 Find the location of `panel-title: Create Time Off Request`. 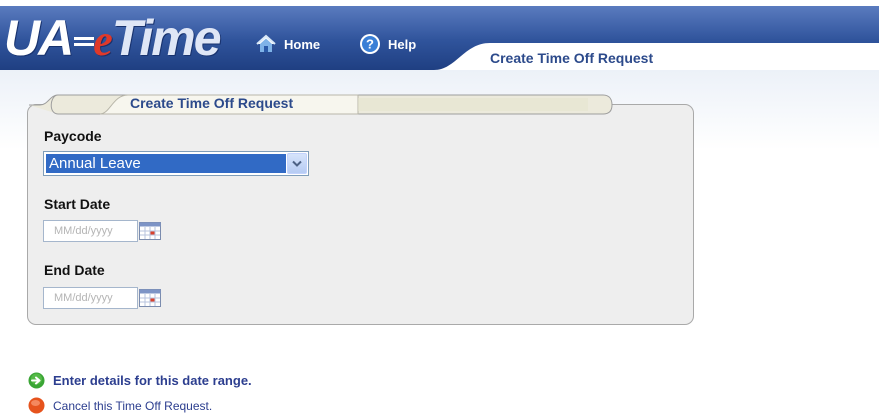

panel-title: Create Time Off Request is located at coordinates (212, 103).